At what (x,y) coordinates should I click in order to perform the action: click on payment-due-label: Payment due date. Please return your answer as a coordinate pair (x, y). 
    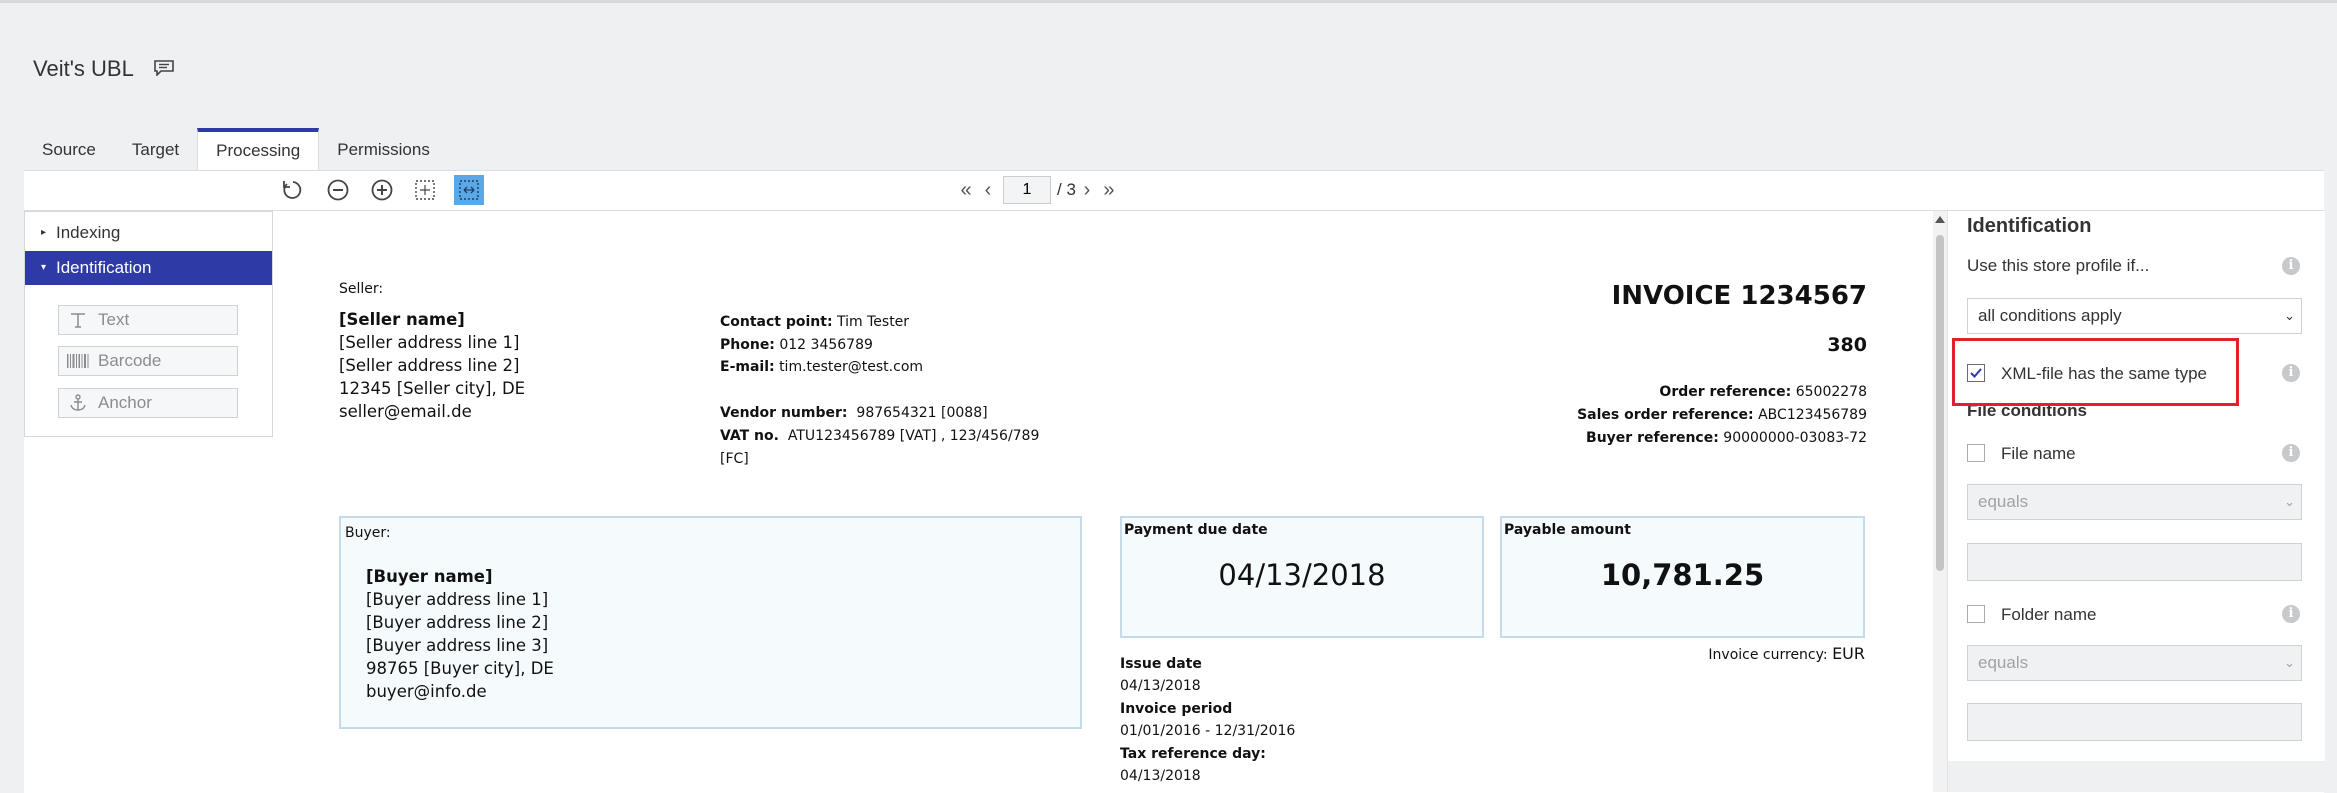
    Looking at the image, I should click on (1196, 530).